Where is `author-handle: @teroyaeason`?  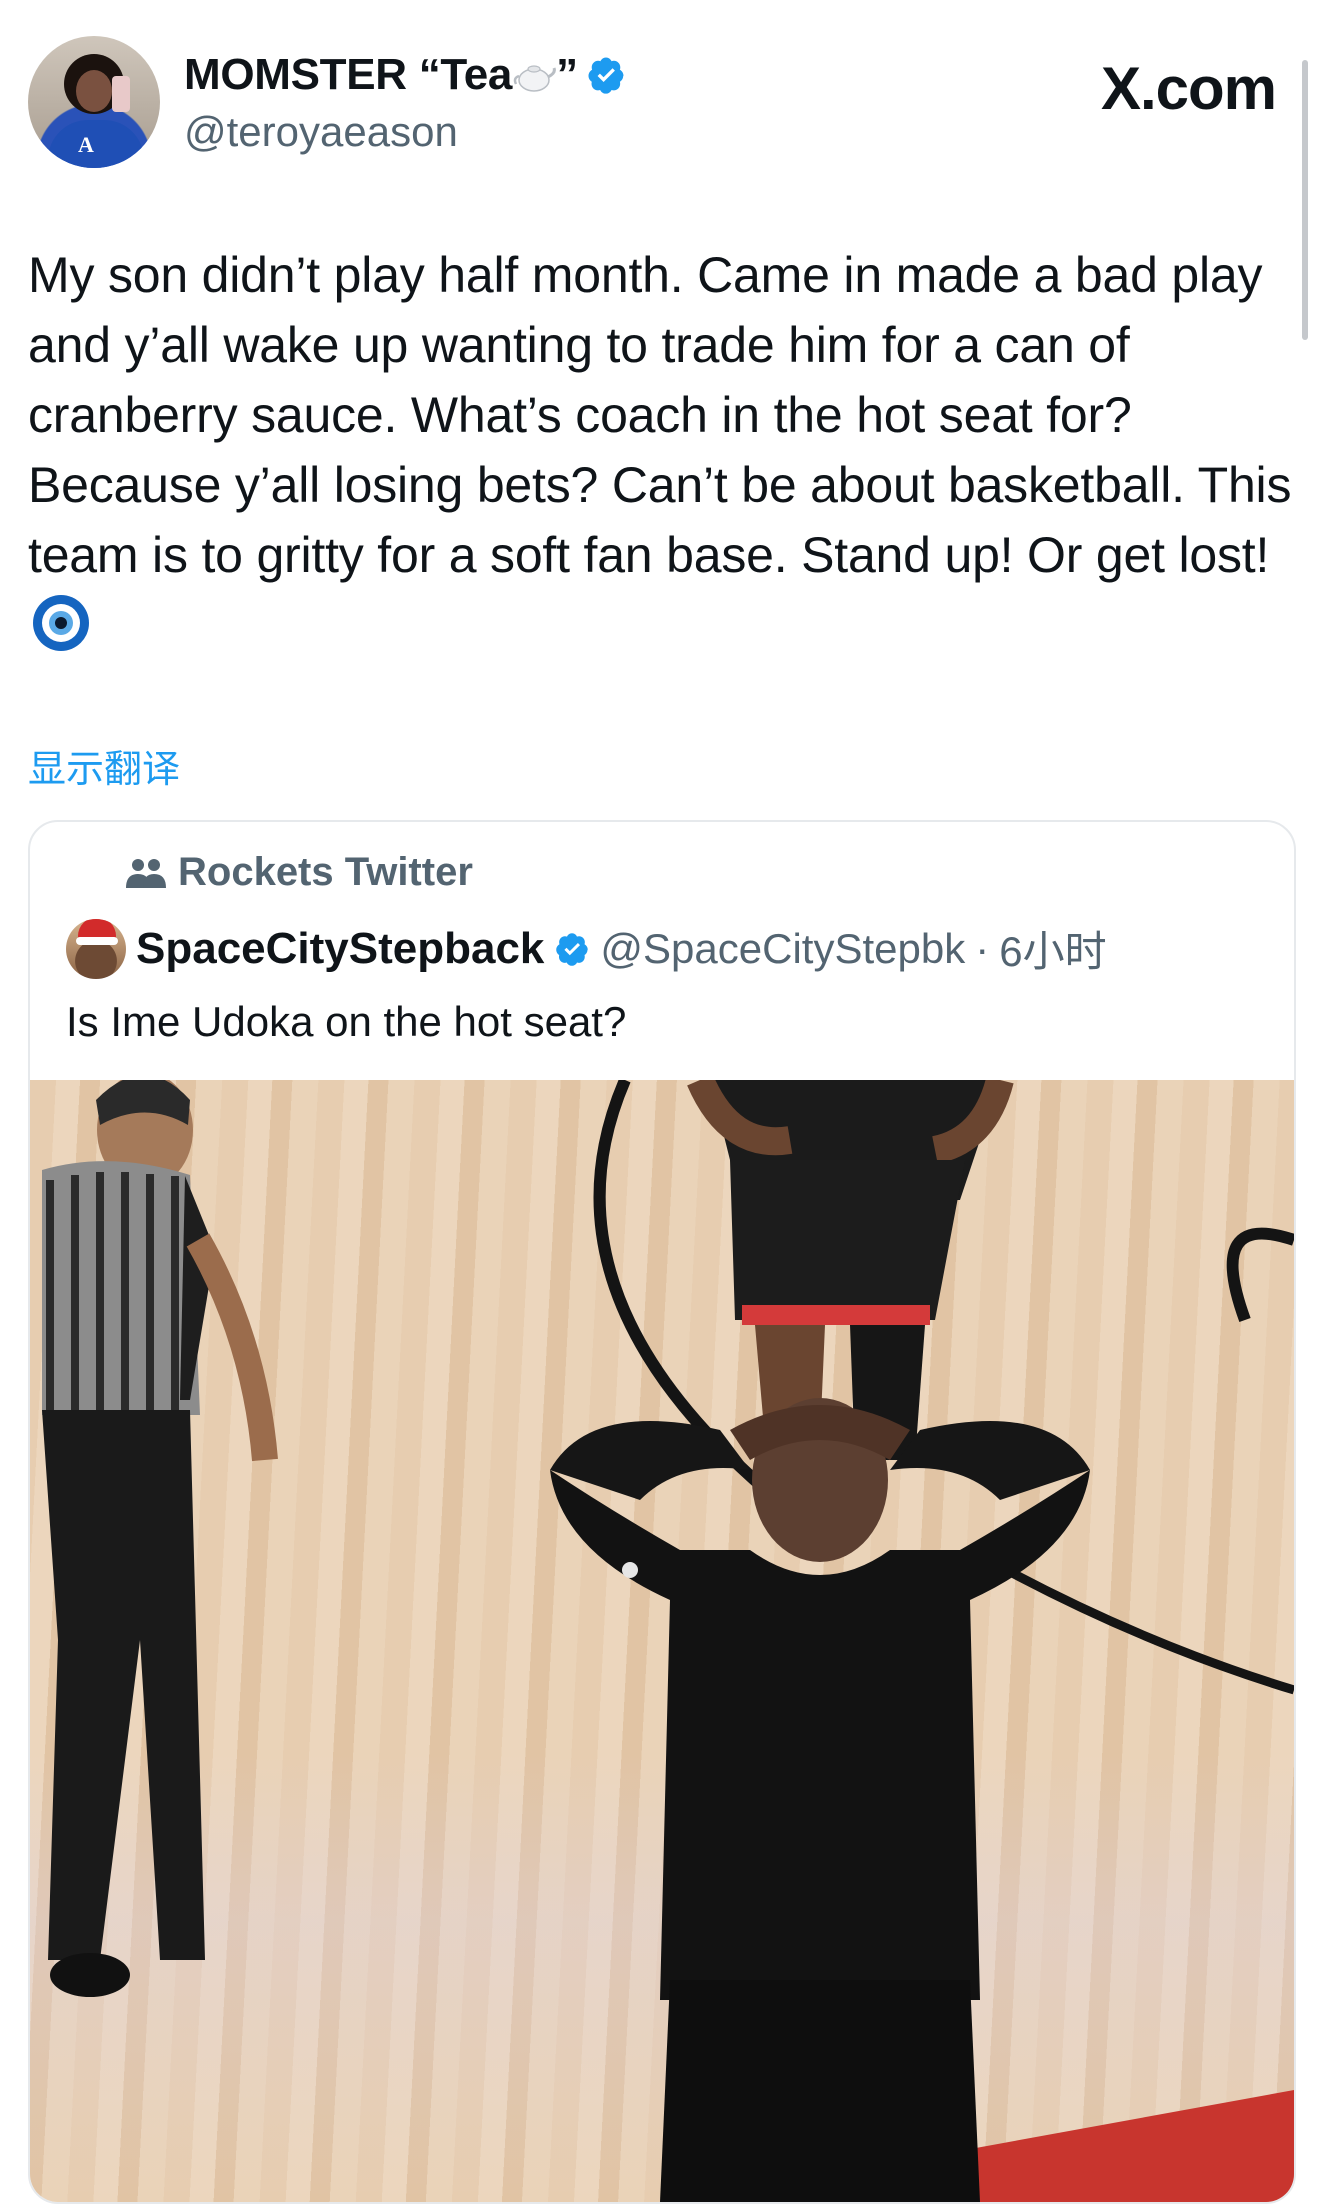
author-handle: @teroyaeason is located at coordinates (321, 132).